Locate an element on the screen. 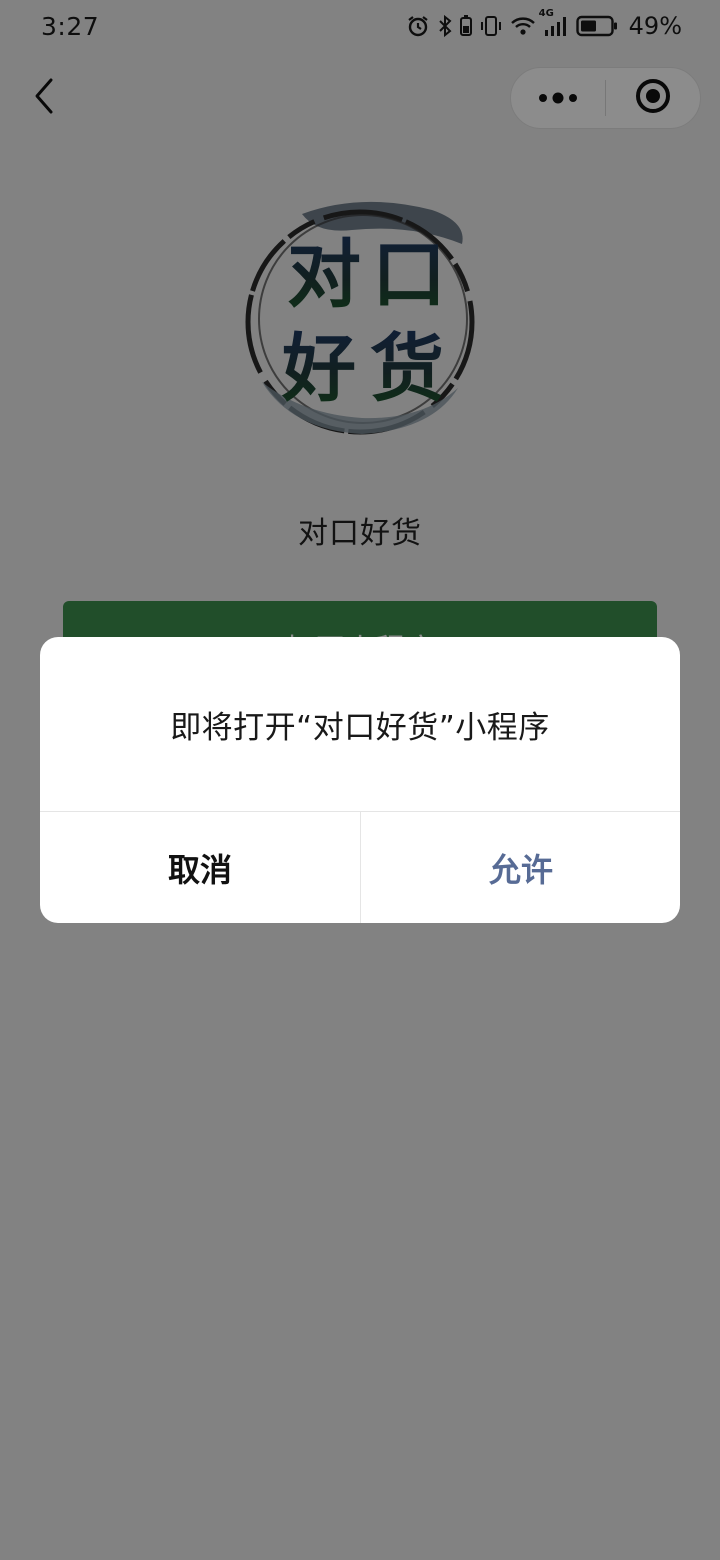  dialog-message: 即将打开“对口好货”小程序 is located at coordinates (360, 727).